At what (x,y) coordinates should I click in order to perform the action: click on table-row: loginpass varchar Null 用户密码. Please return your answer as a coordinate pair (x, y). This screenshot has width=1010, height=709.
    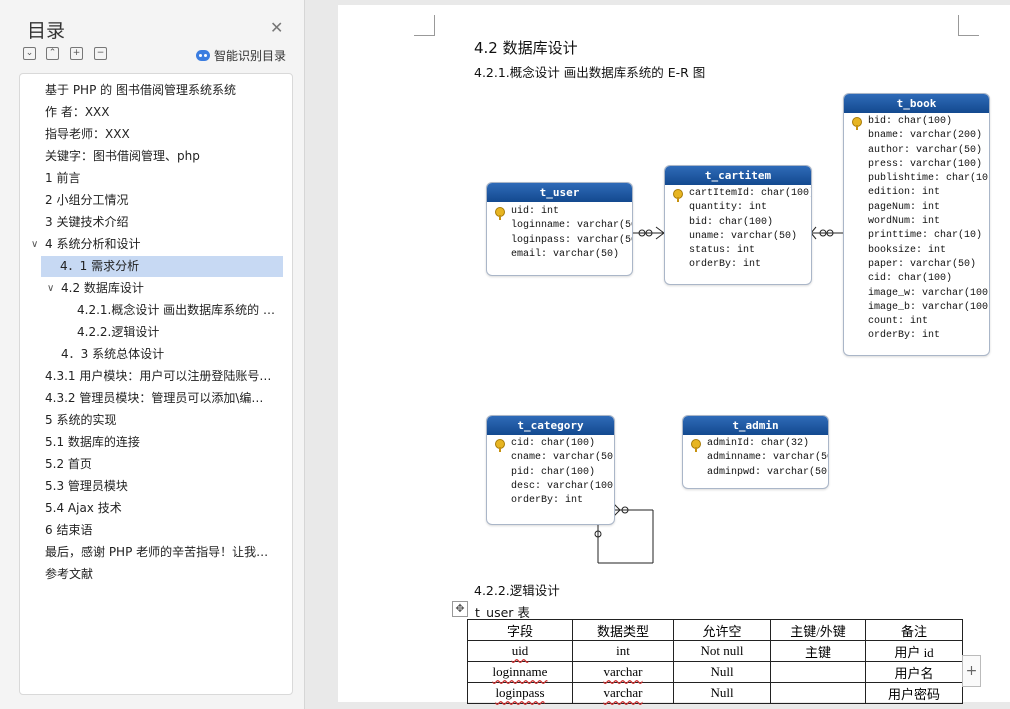
    Looking at the image, I should click on (715, 693).